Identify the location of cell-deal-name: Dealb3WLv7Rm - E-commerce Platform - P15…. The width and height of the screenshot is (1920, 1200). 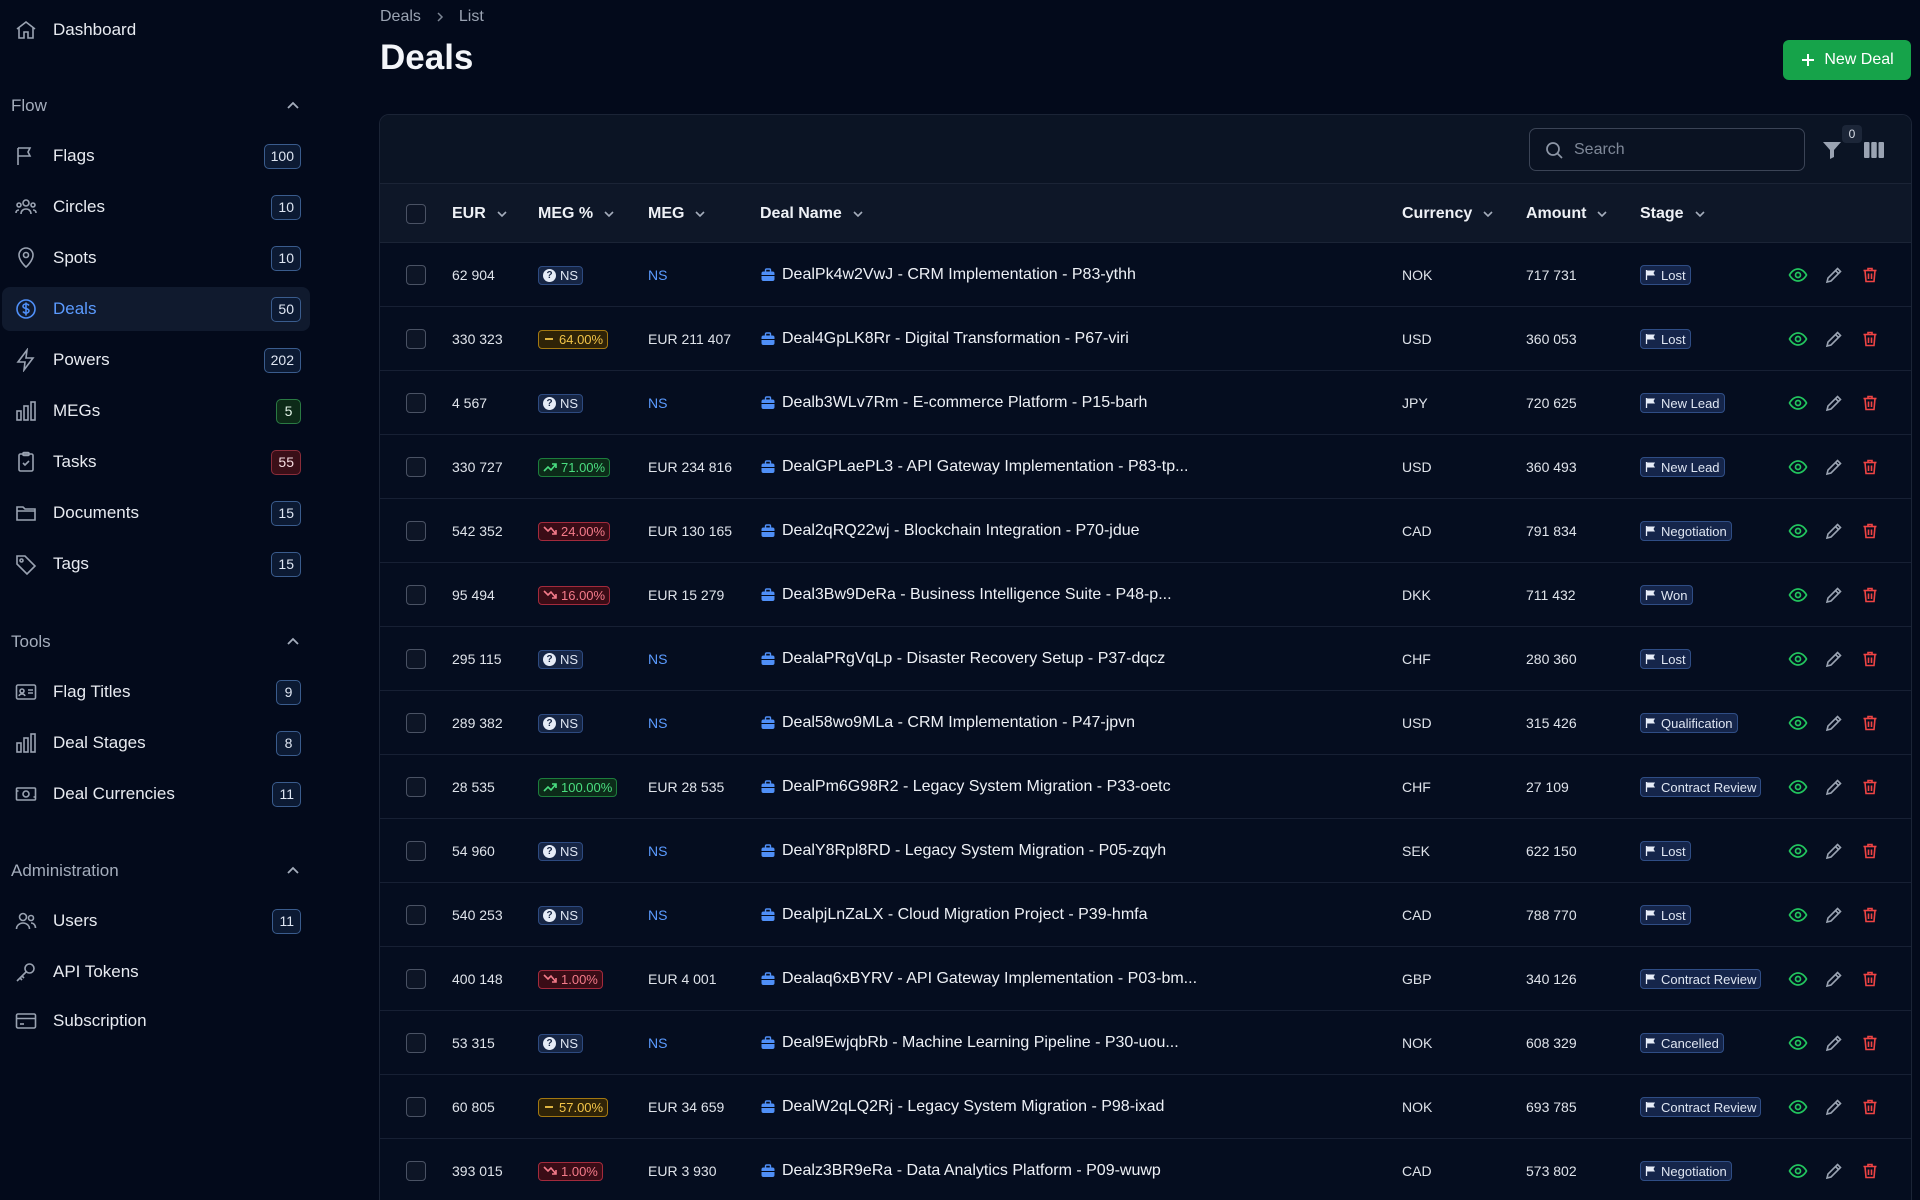
(953, 403).